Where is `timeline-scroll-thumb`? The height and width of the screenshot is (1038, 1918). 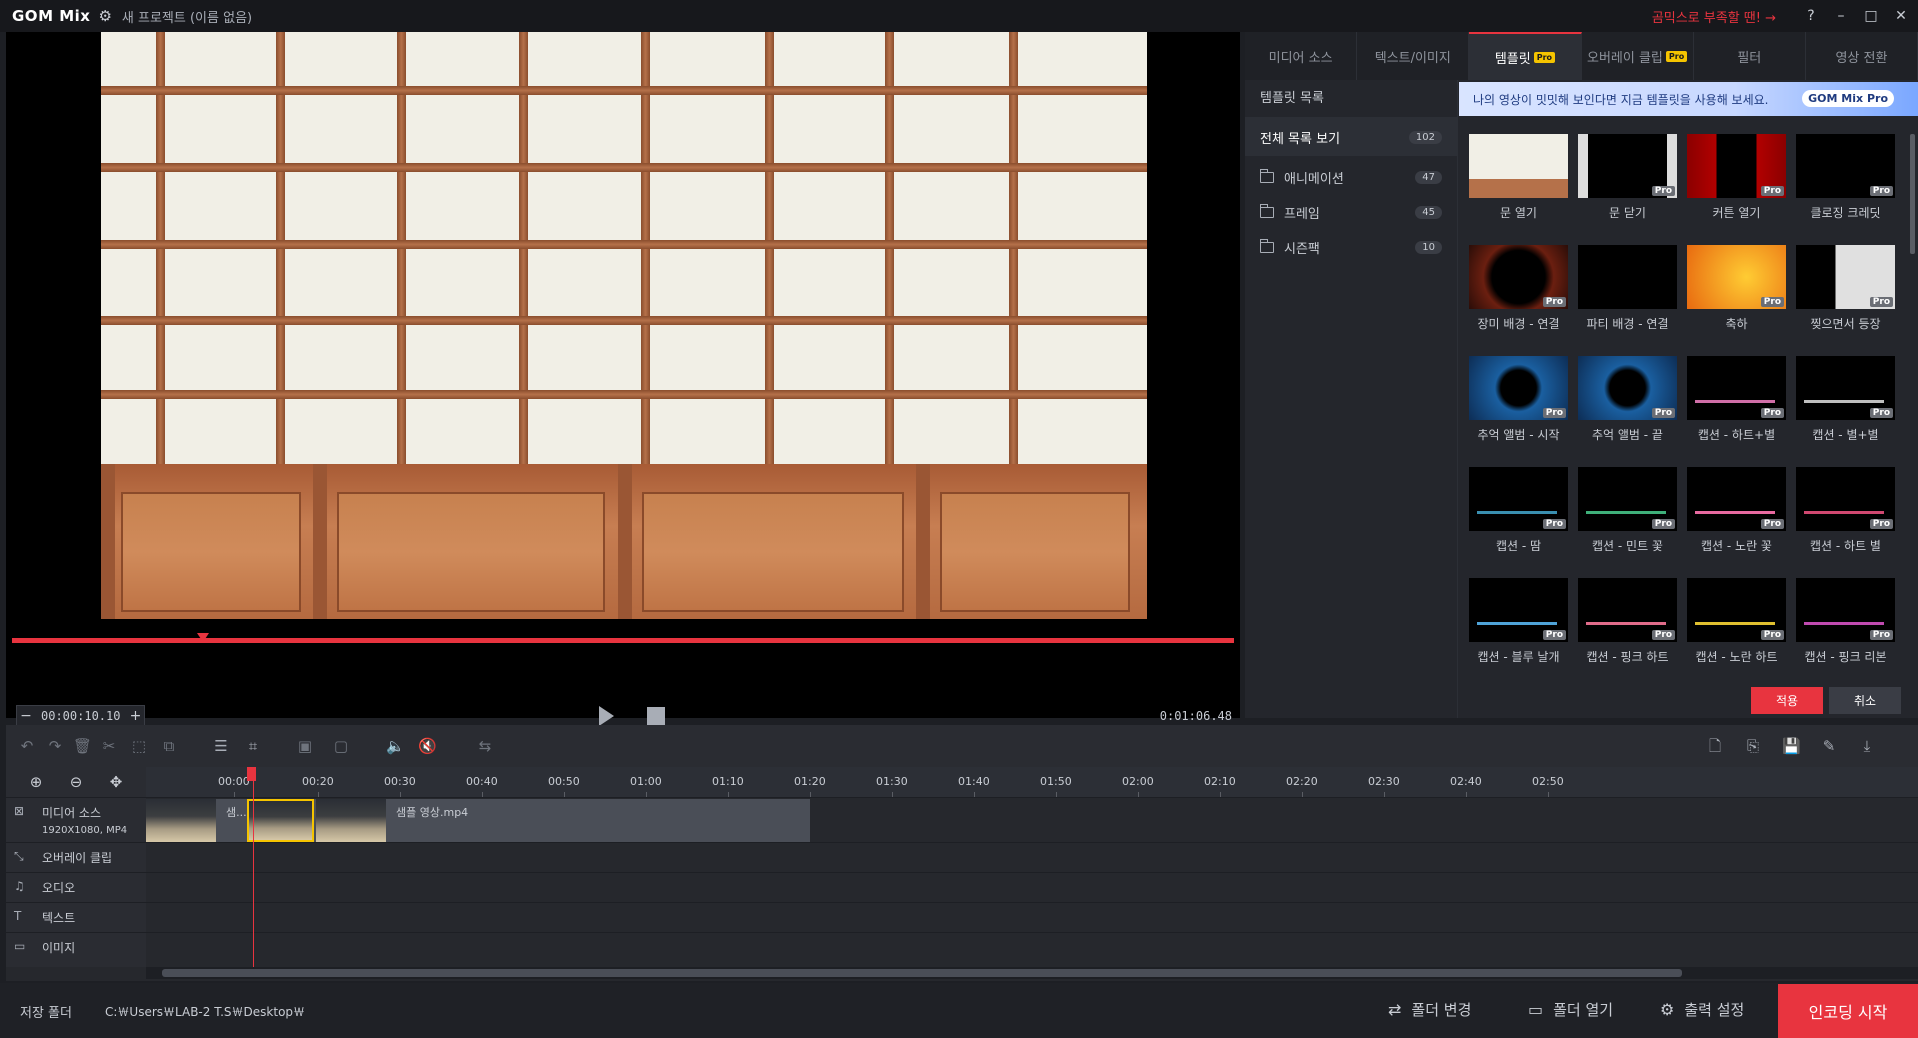
timeline-scroll-thumb is located at coordinates (922, 973).